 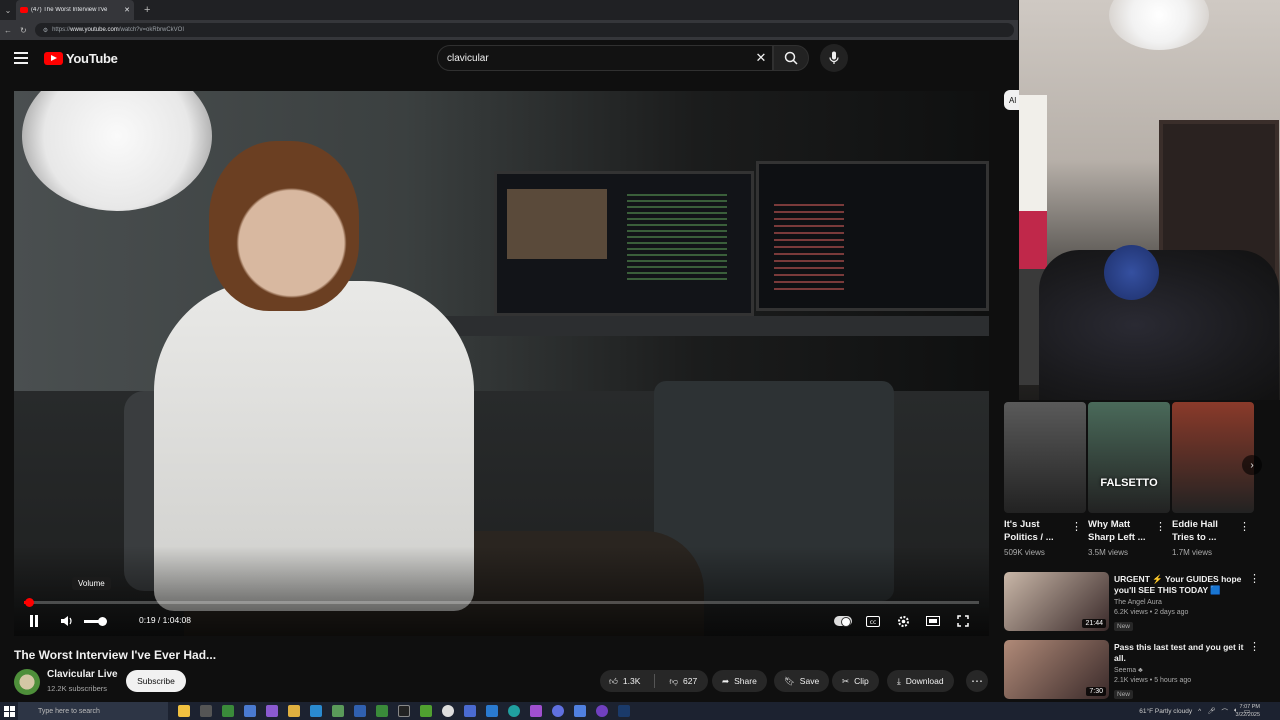 I want to click on like-button: 👍︎ 1.3K, so click(x=624, y=681).